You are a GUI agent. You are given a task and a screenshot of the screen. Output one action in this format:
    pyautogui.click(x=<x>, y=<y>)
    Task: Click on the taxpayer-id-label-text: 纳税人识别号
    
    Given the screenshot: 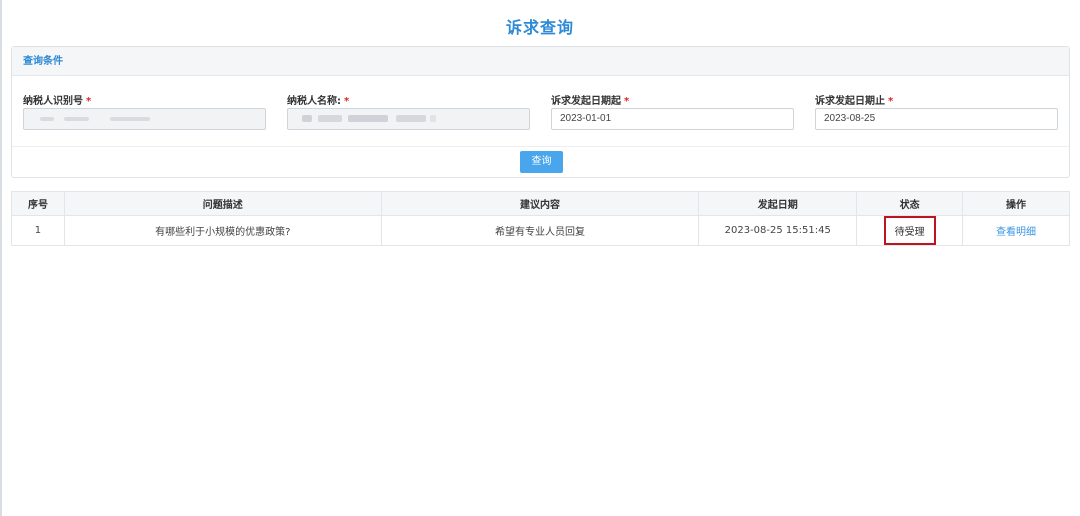 What is the action you would take?
    pyautogui.click(x=53, y=101)
    